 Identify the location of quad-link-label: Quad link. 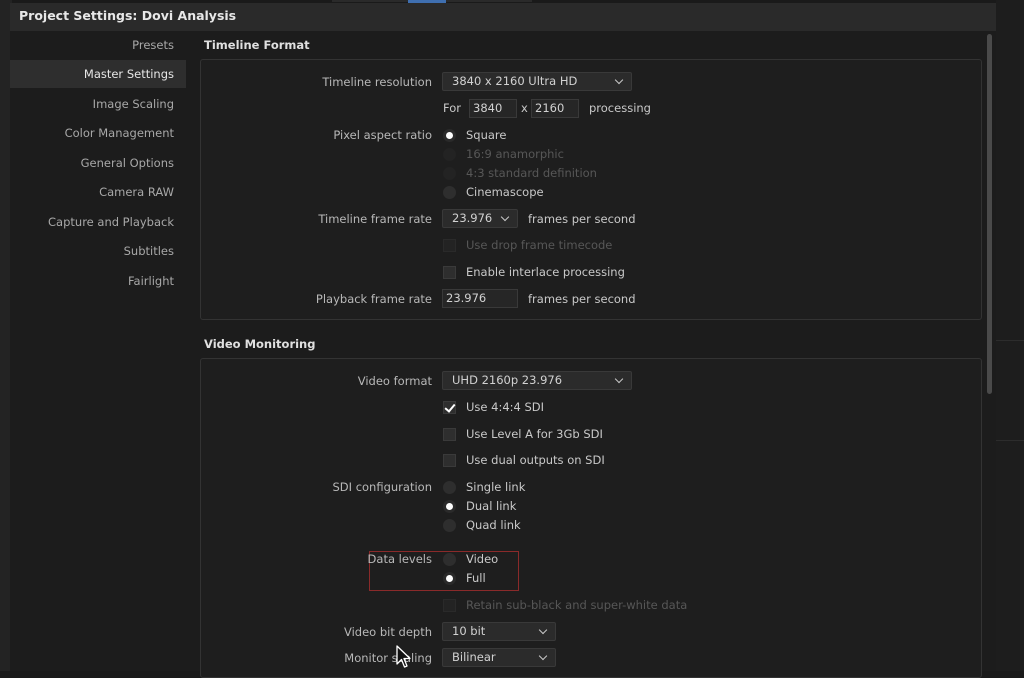
(493, 525).